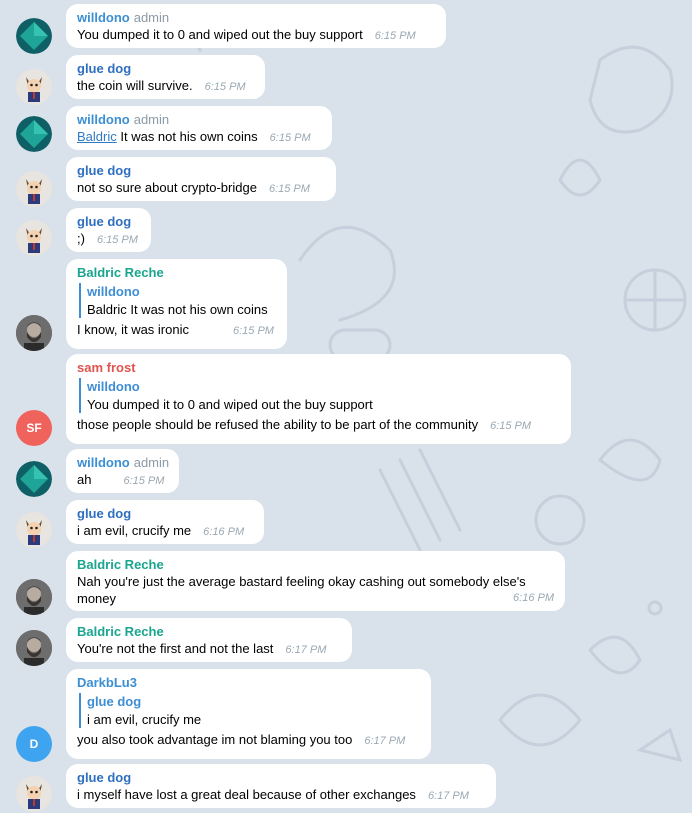 This screenshot has width=692, height=813. I want to click on message-bubble: glue dog ;) 6:15 PM, so click(108, 230).